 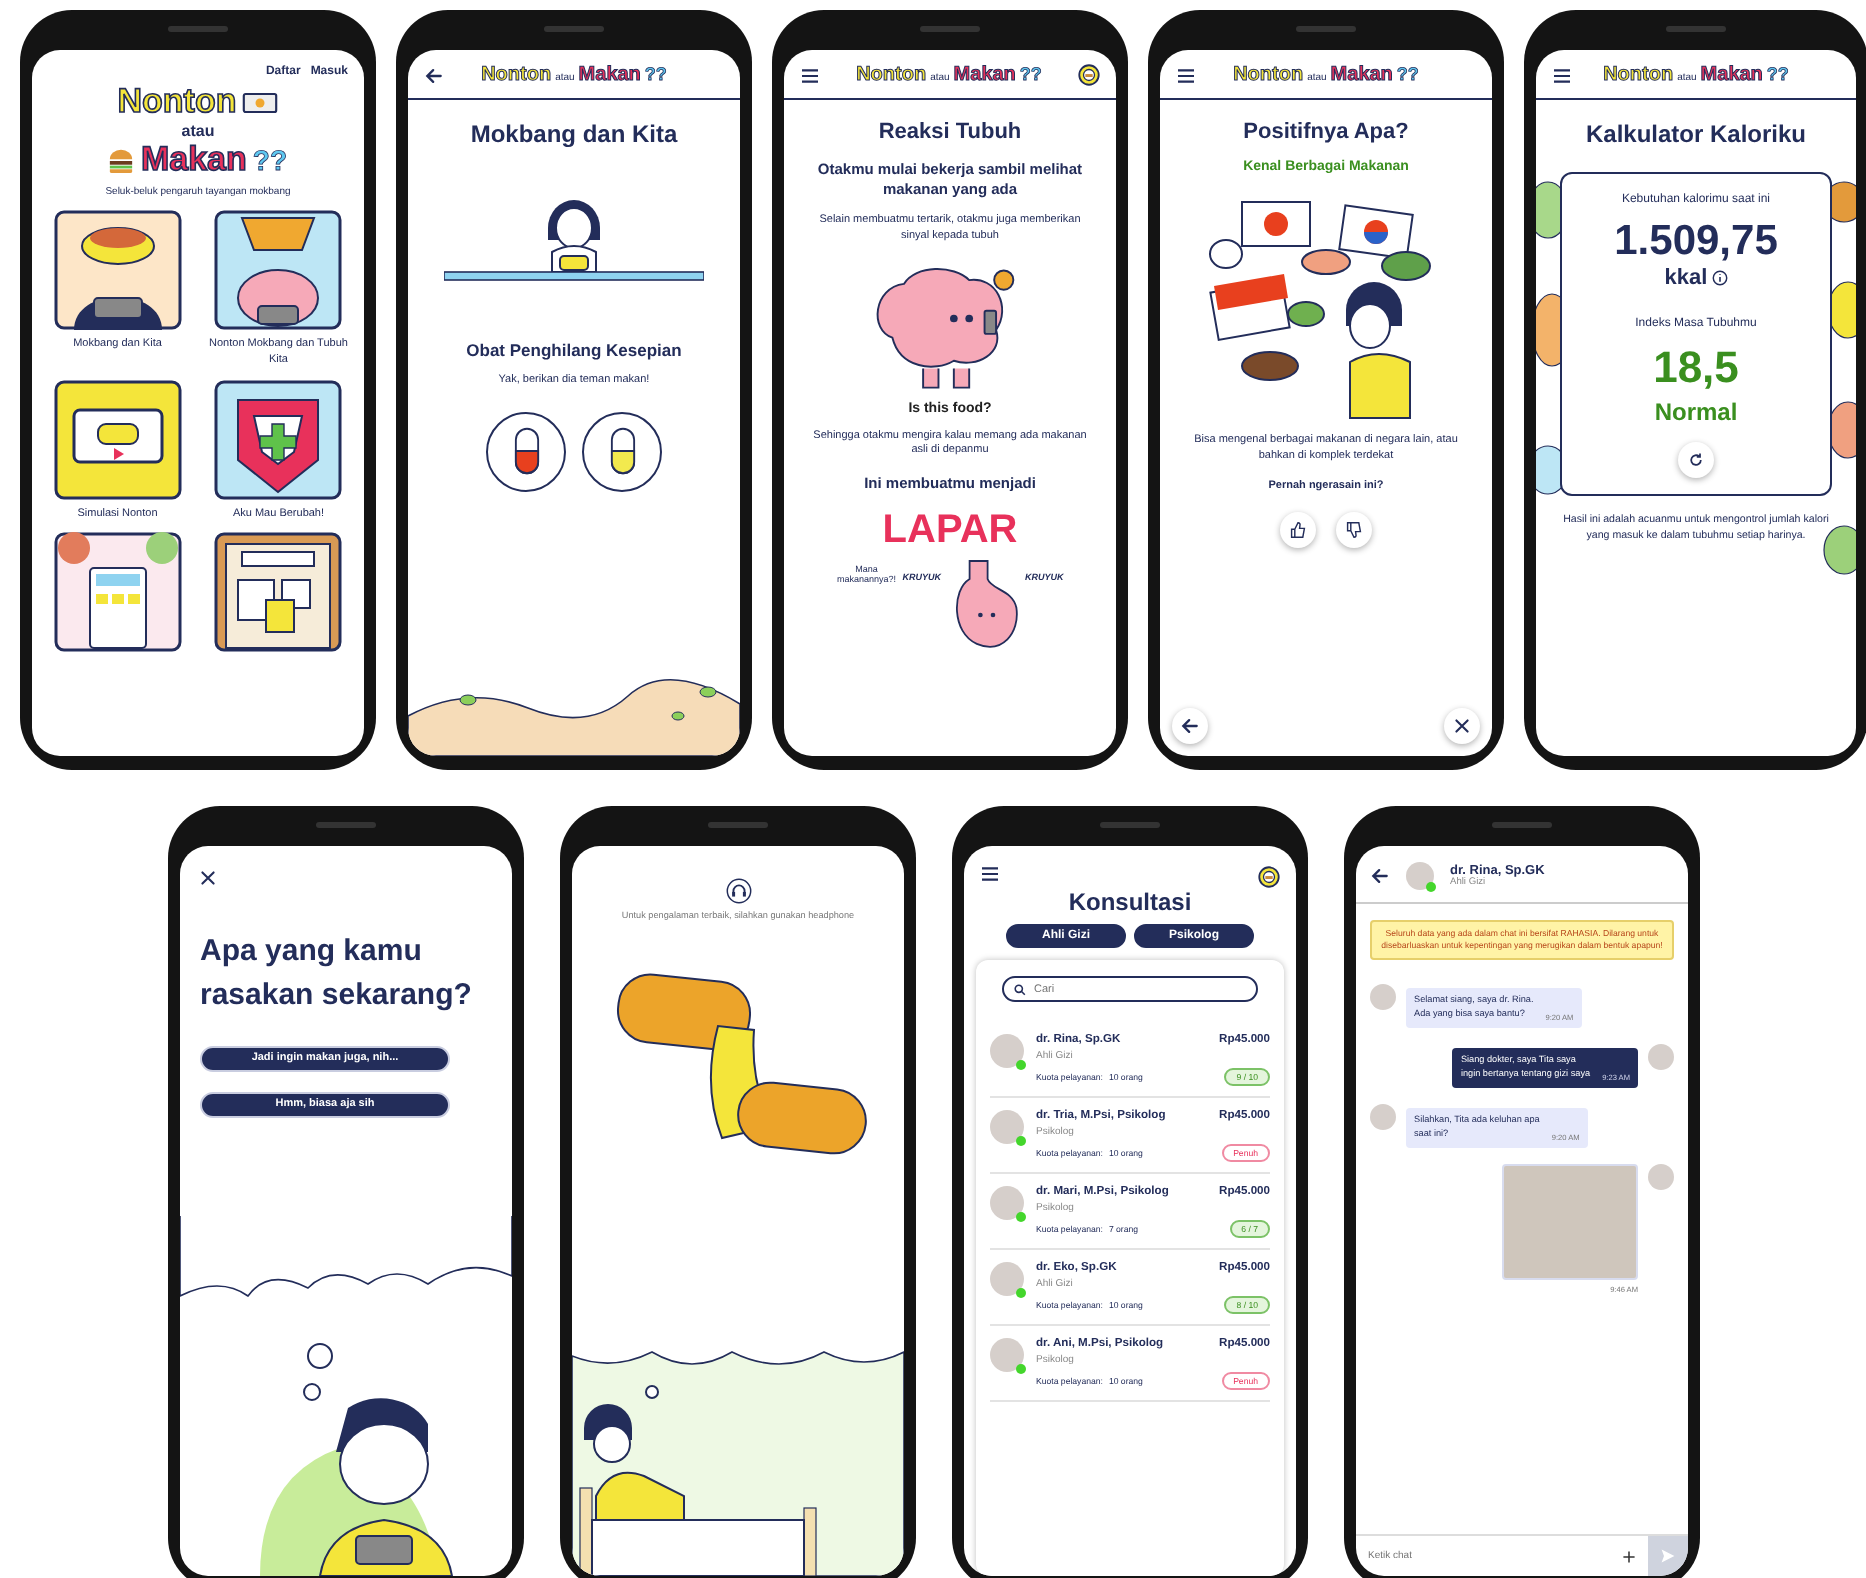 What do you see at coordinates (1696, 134) in the screenshot?
I see `page-title: Kalkulator Kaloriku` at bounding box center [1696, 134].